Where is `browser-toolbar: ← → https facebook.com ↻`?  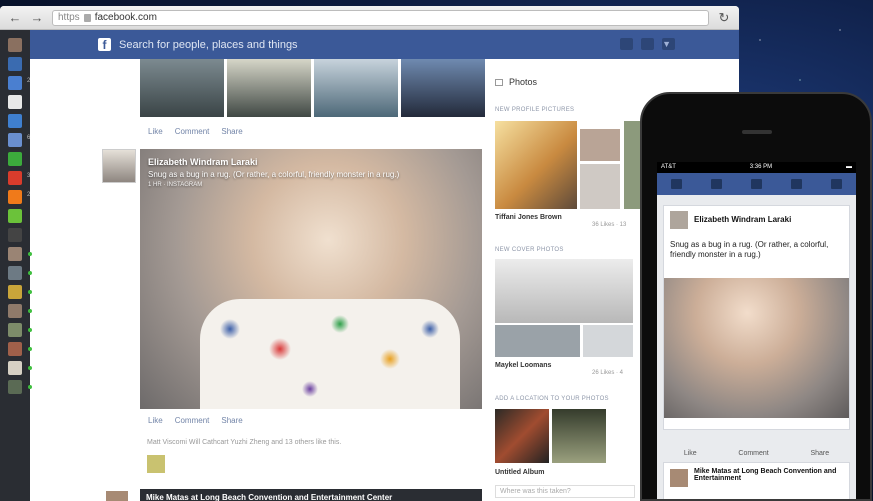
browser-toolbar: ← → https facebook.com ↻ is located at coordinates (369, 18).